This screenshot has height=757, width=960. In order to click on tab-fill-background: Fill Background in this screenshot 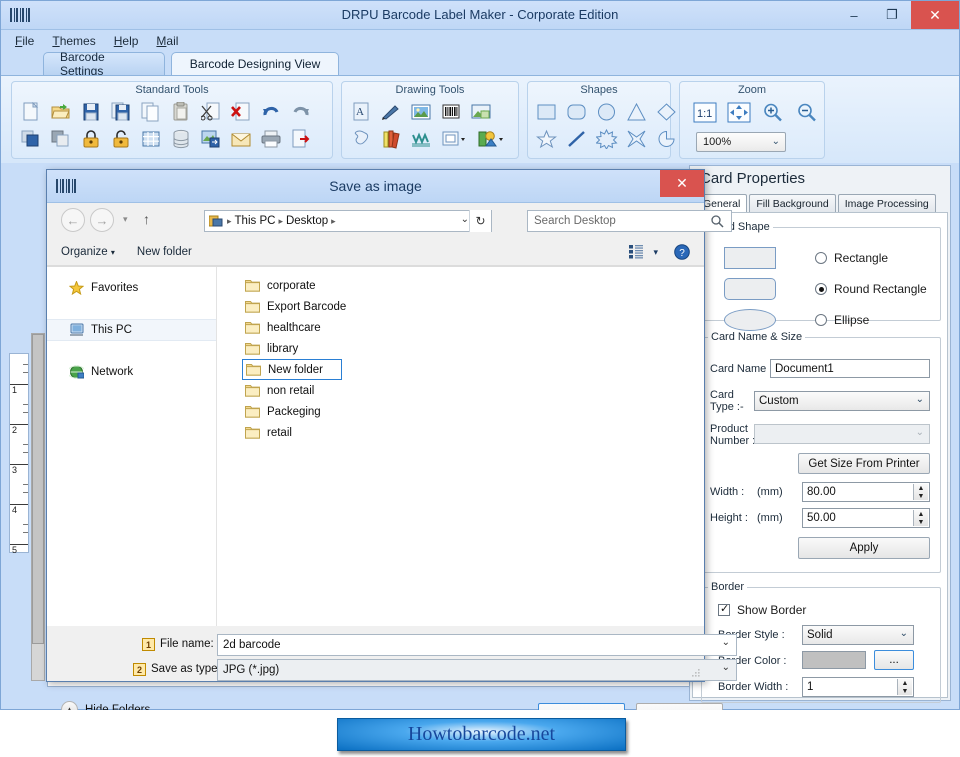, I will do `click(792, 203)`.